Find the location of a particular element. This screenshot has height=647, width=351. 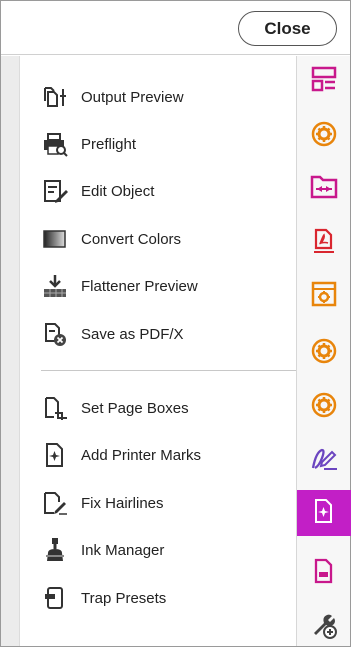

convert-colors-icon is located at coordinates (55, 239).